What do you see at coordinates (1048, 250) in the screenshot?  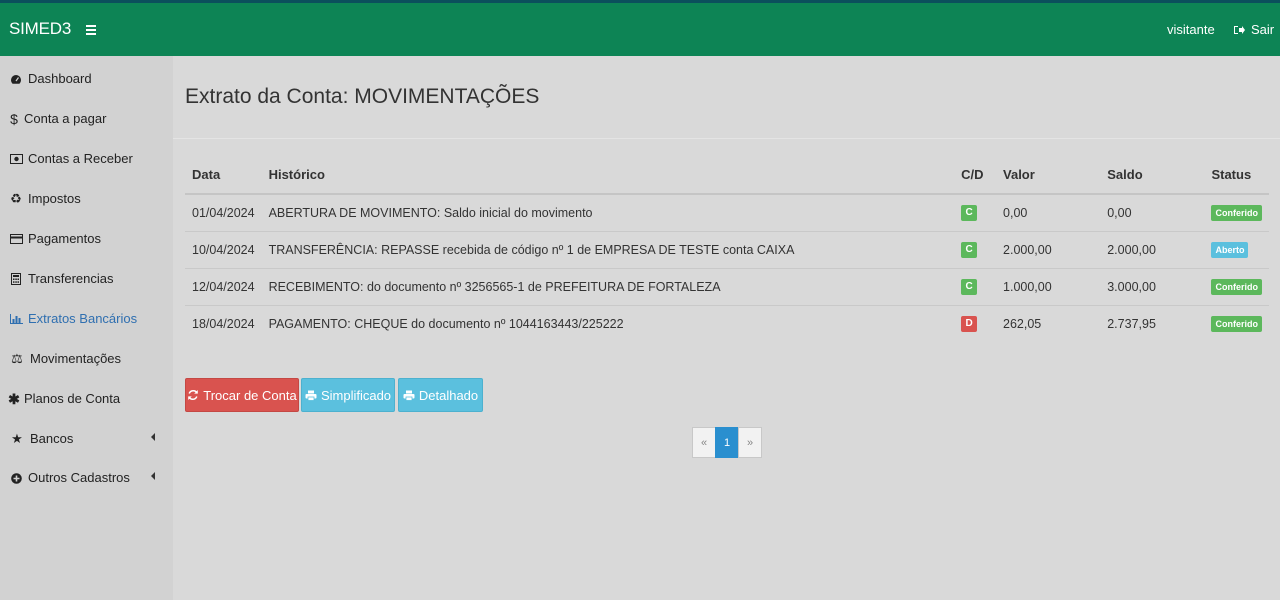 I see `cell-value: 2.000,00` at bounding box center [1048, 250].